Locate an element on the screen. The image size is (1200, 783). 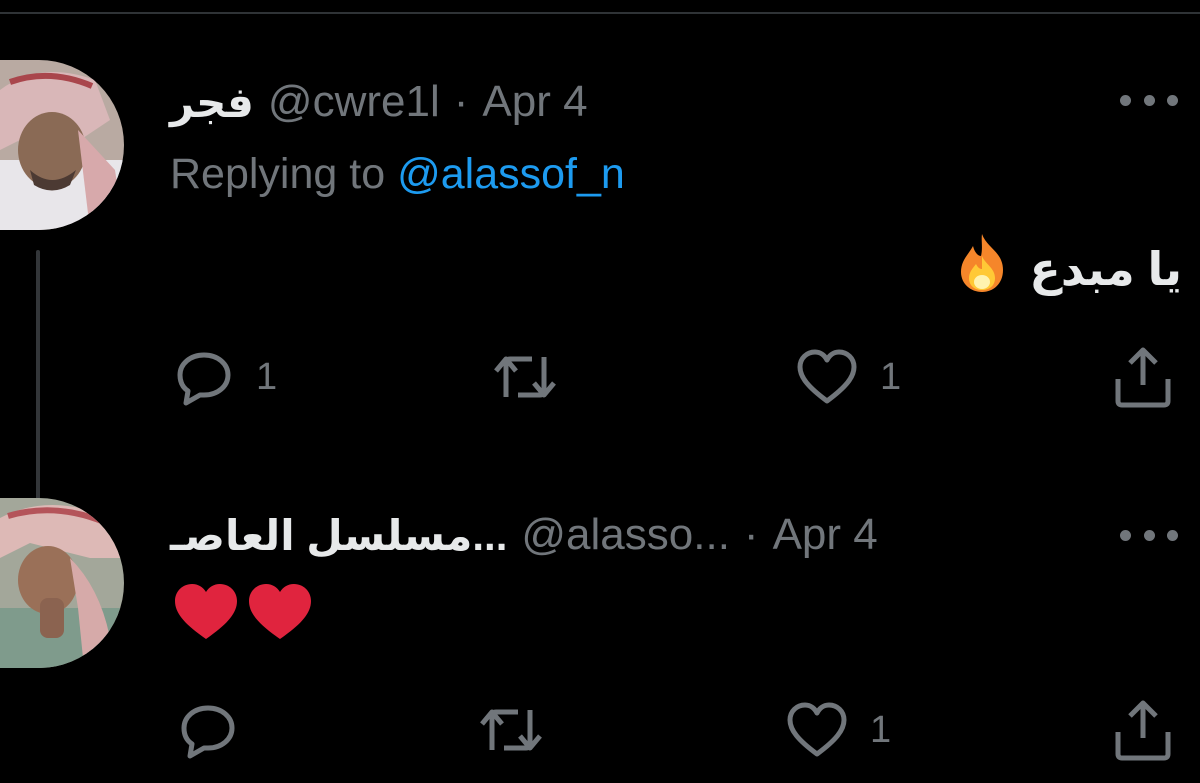
handle: @cwre1l is located at coordinates (354, 102).